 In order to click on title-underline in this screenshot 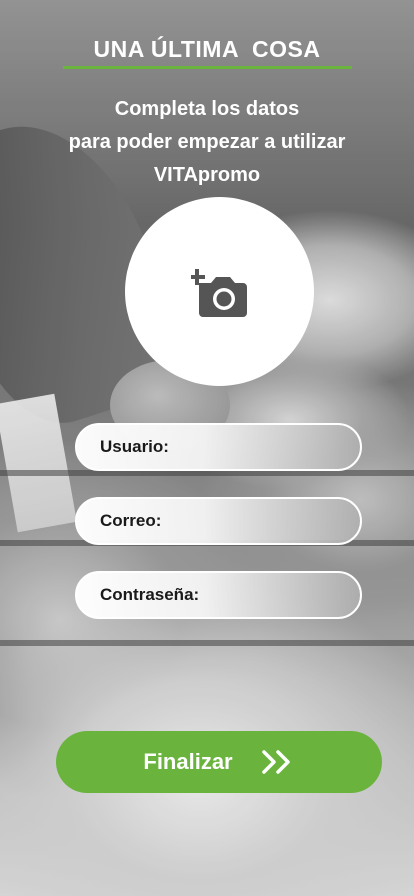, I will do `click(207, 67)`.